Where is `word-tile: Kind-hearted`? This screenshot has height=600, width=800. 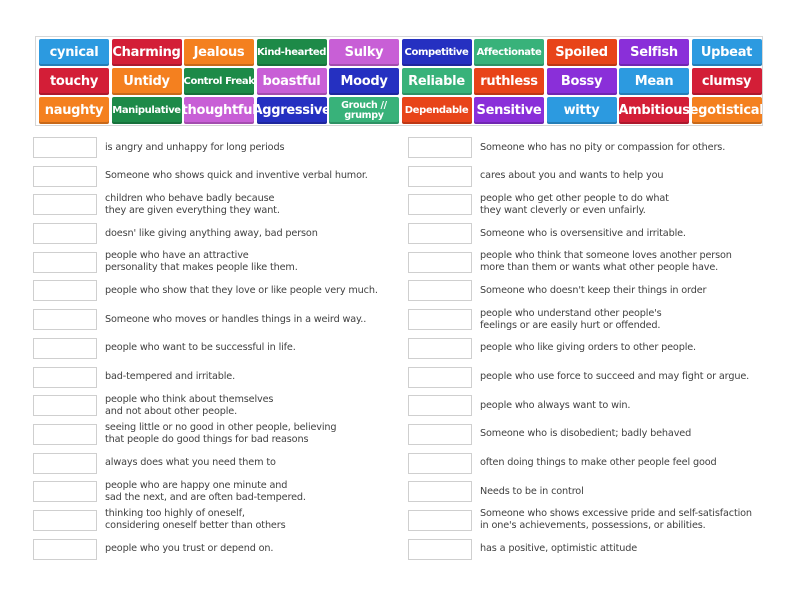 word-tile: Kind-hearted is located at coordinates (291, 52).